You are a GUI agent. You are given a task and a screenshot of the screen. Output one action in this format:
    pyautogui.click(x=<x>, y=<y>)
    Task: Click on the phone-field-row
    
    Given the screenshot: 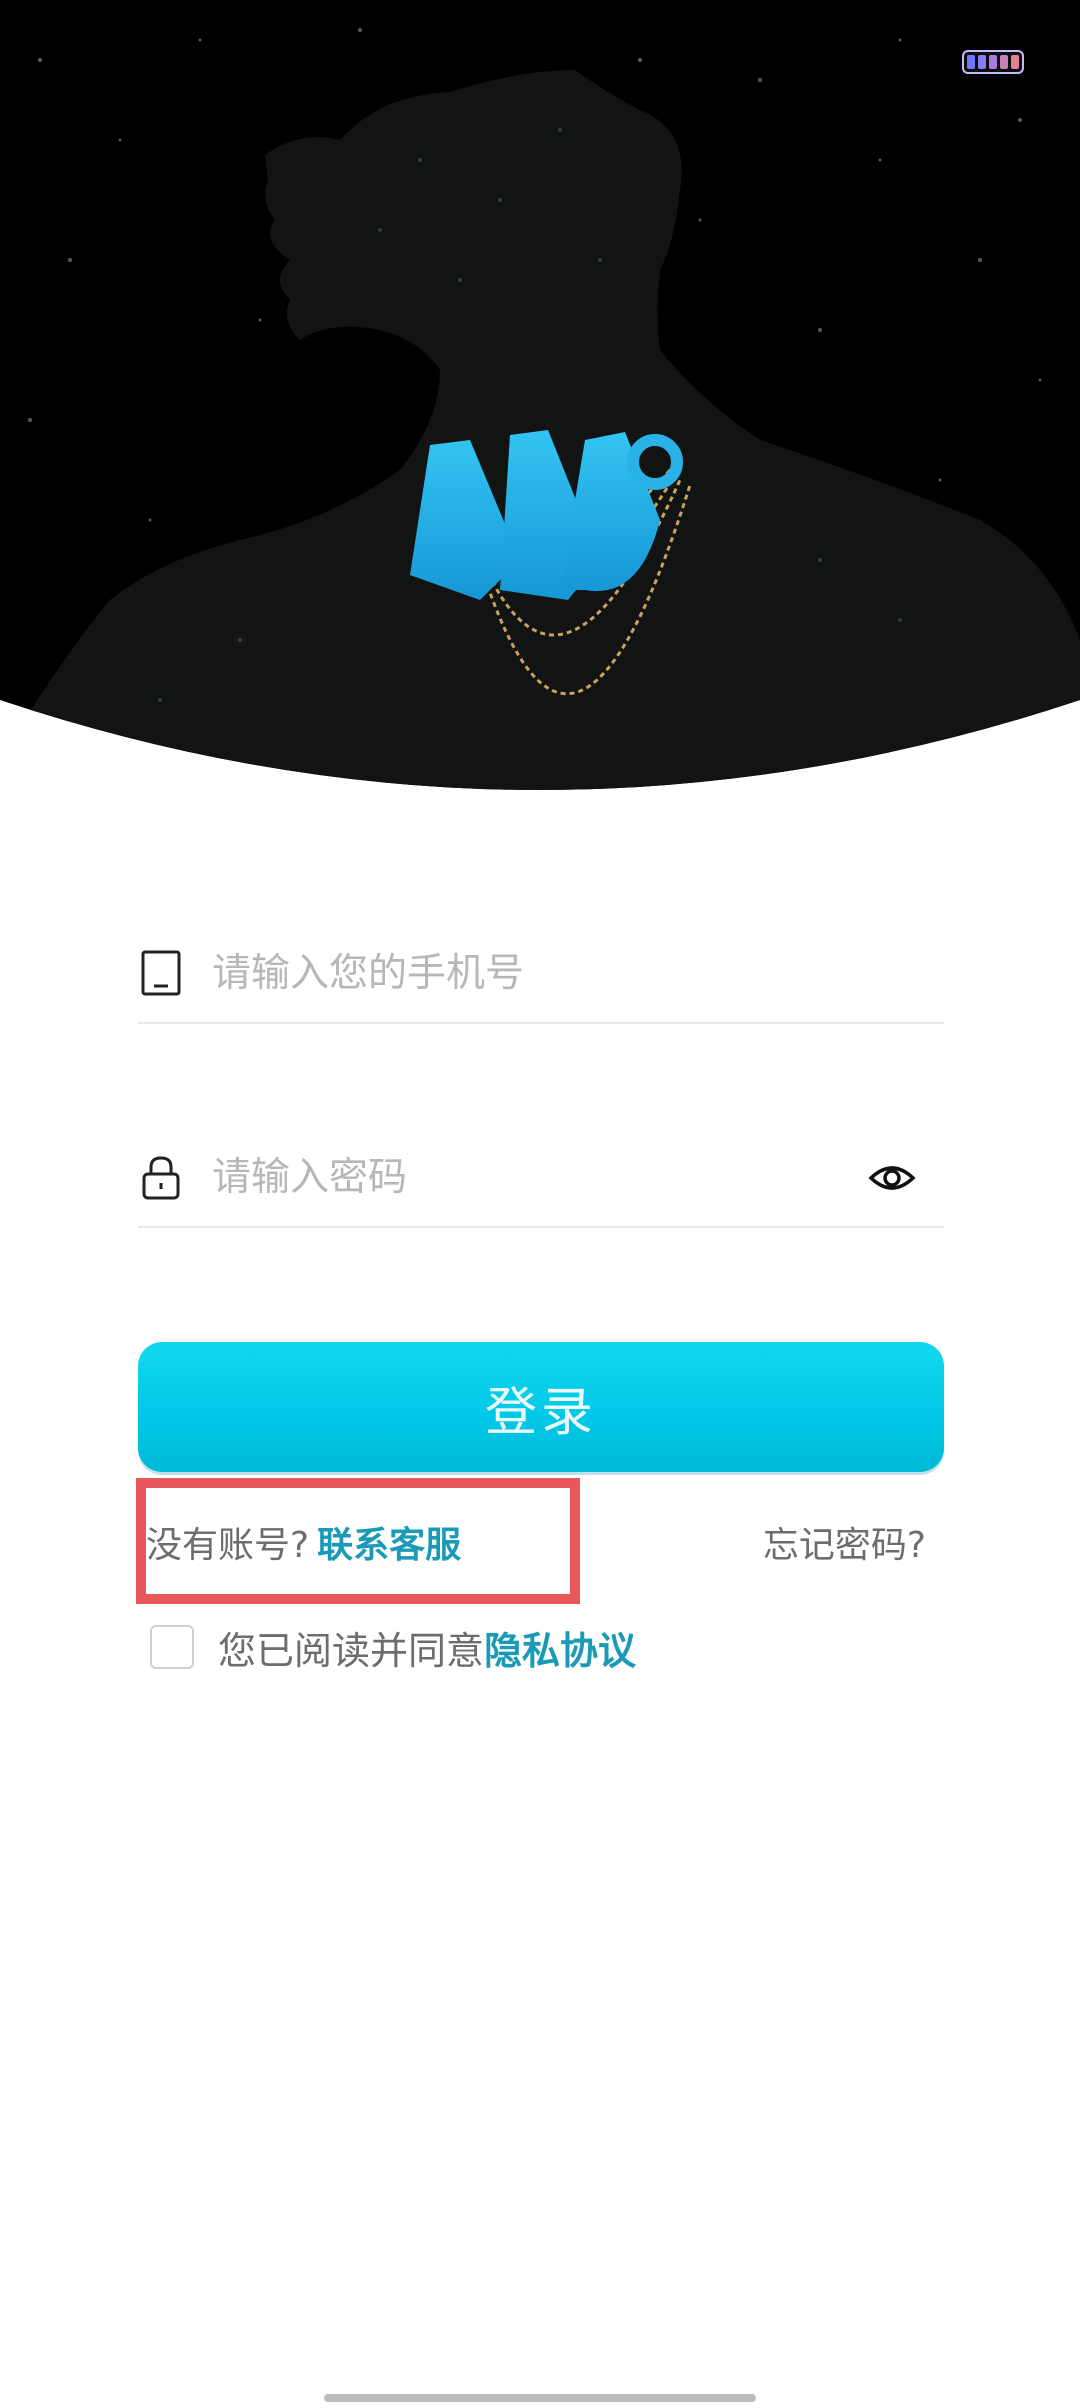 What is the action you would take?
    pyautogui.click(x=541, y=978)
    